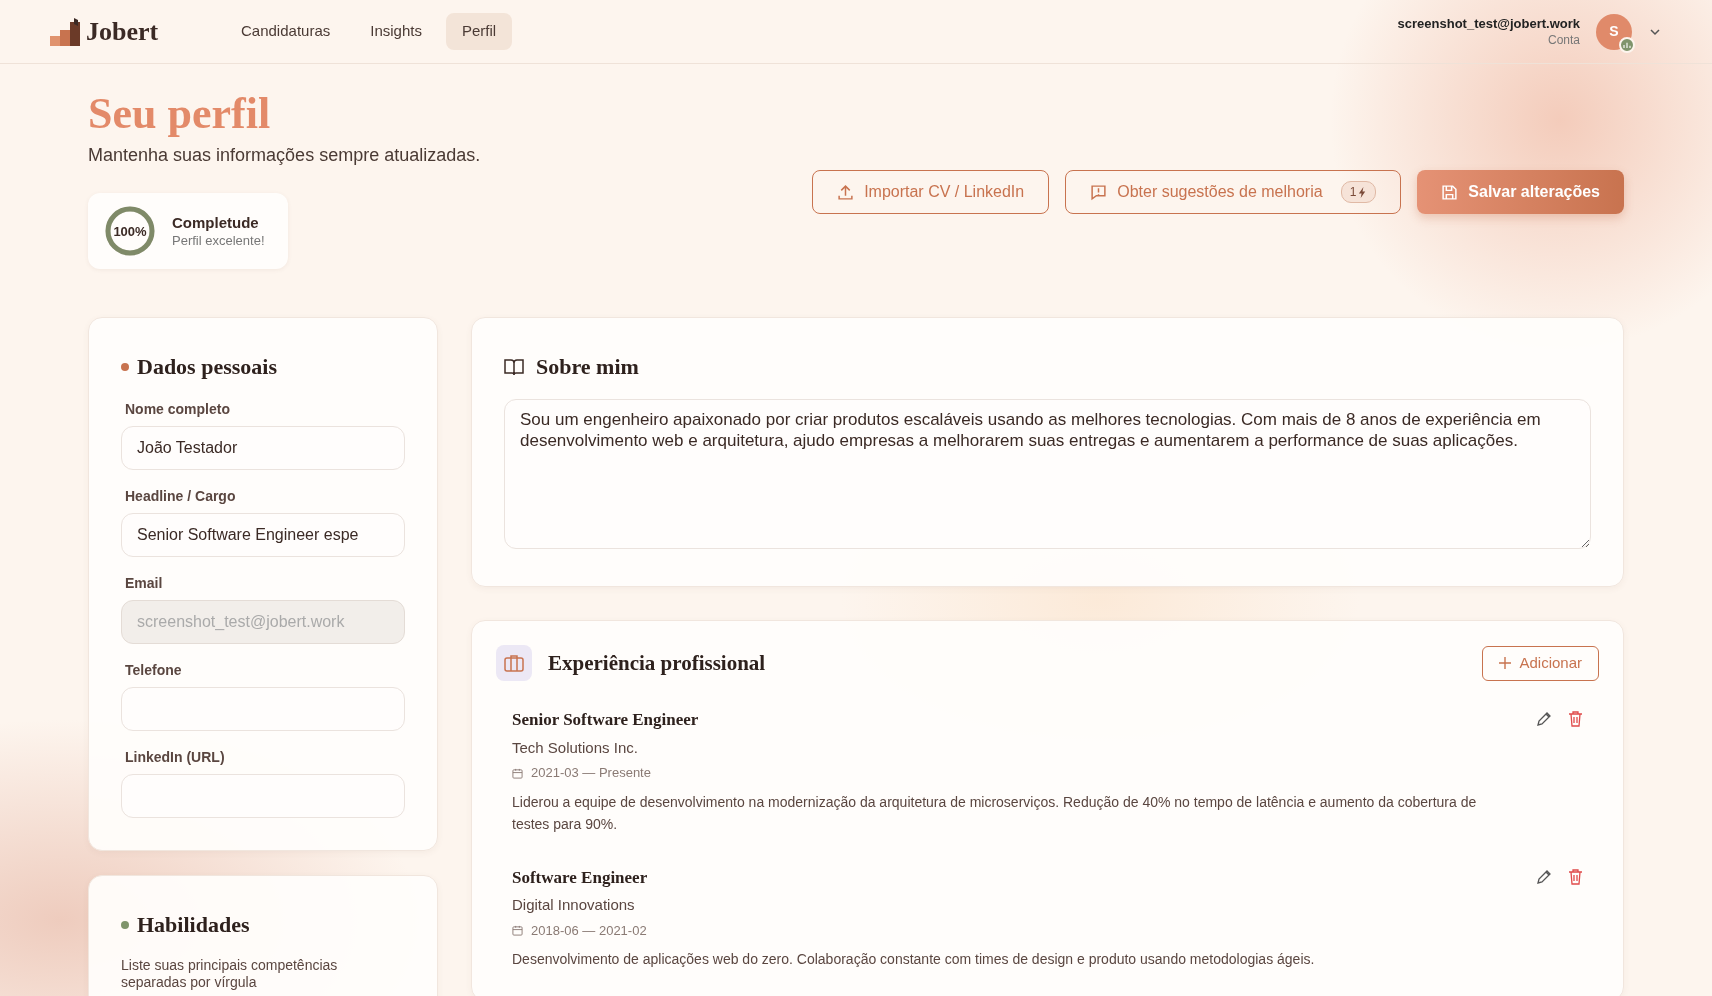  I want to click on job-description: Liderou a equipe de desenvolvimento na modernização da arquitetura de microserviços. Redução de 40% no tempo de latência e aumento da cobertura de testes para 90%., so click(995, 813).